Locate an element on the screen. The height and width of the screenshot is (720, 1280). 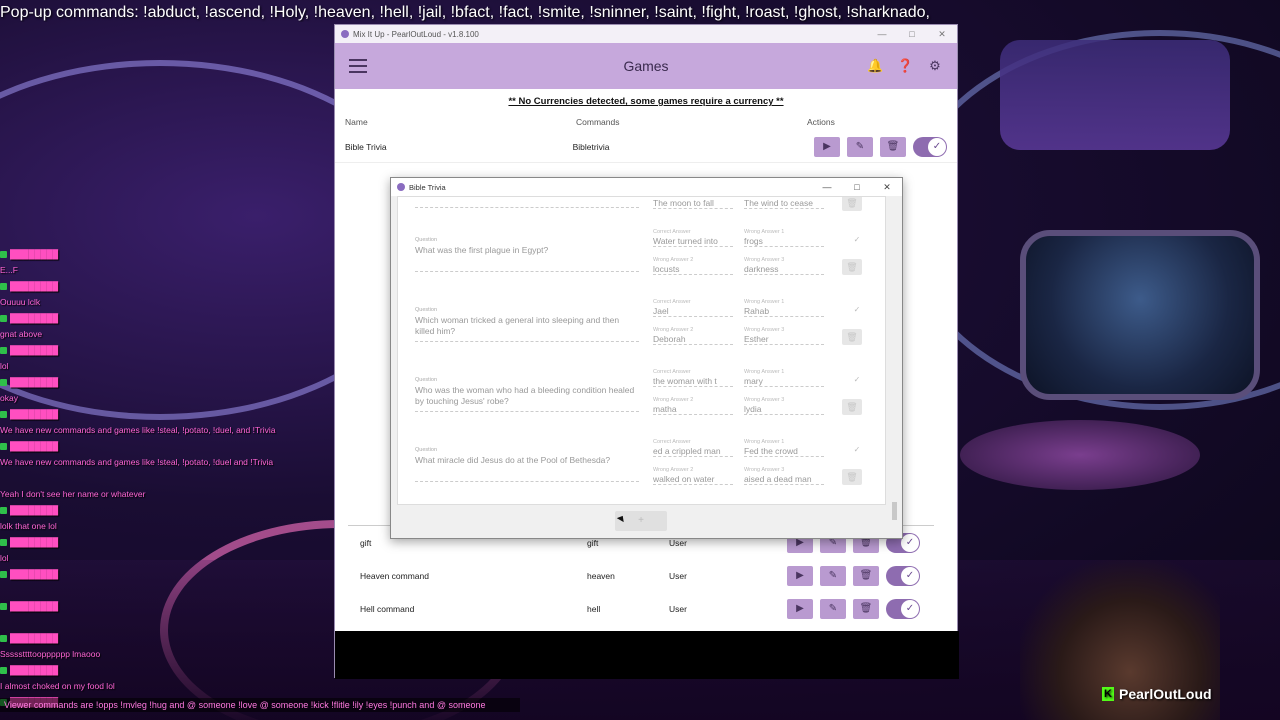
answer-value: The wind to cease is located at coordinates (784, 203).